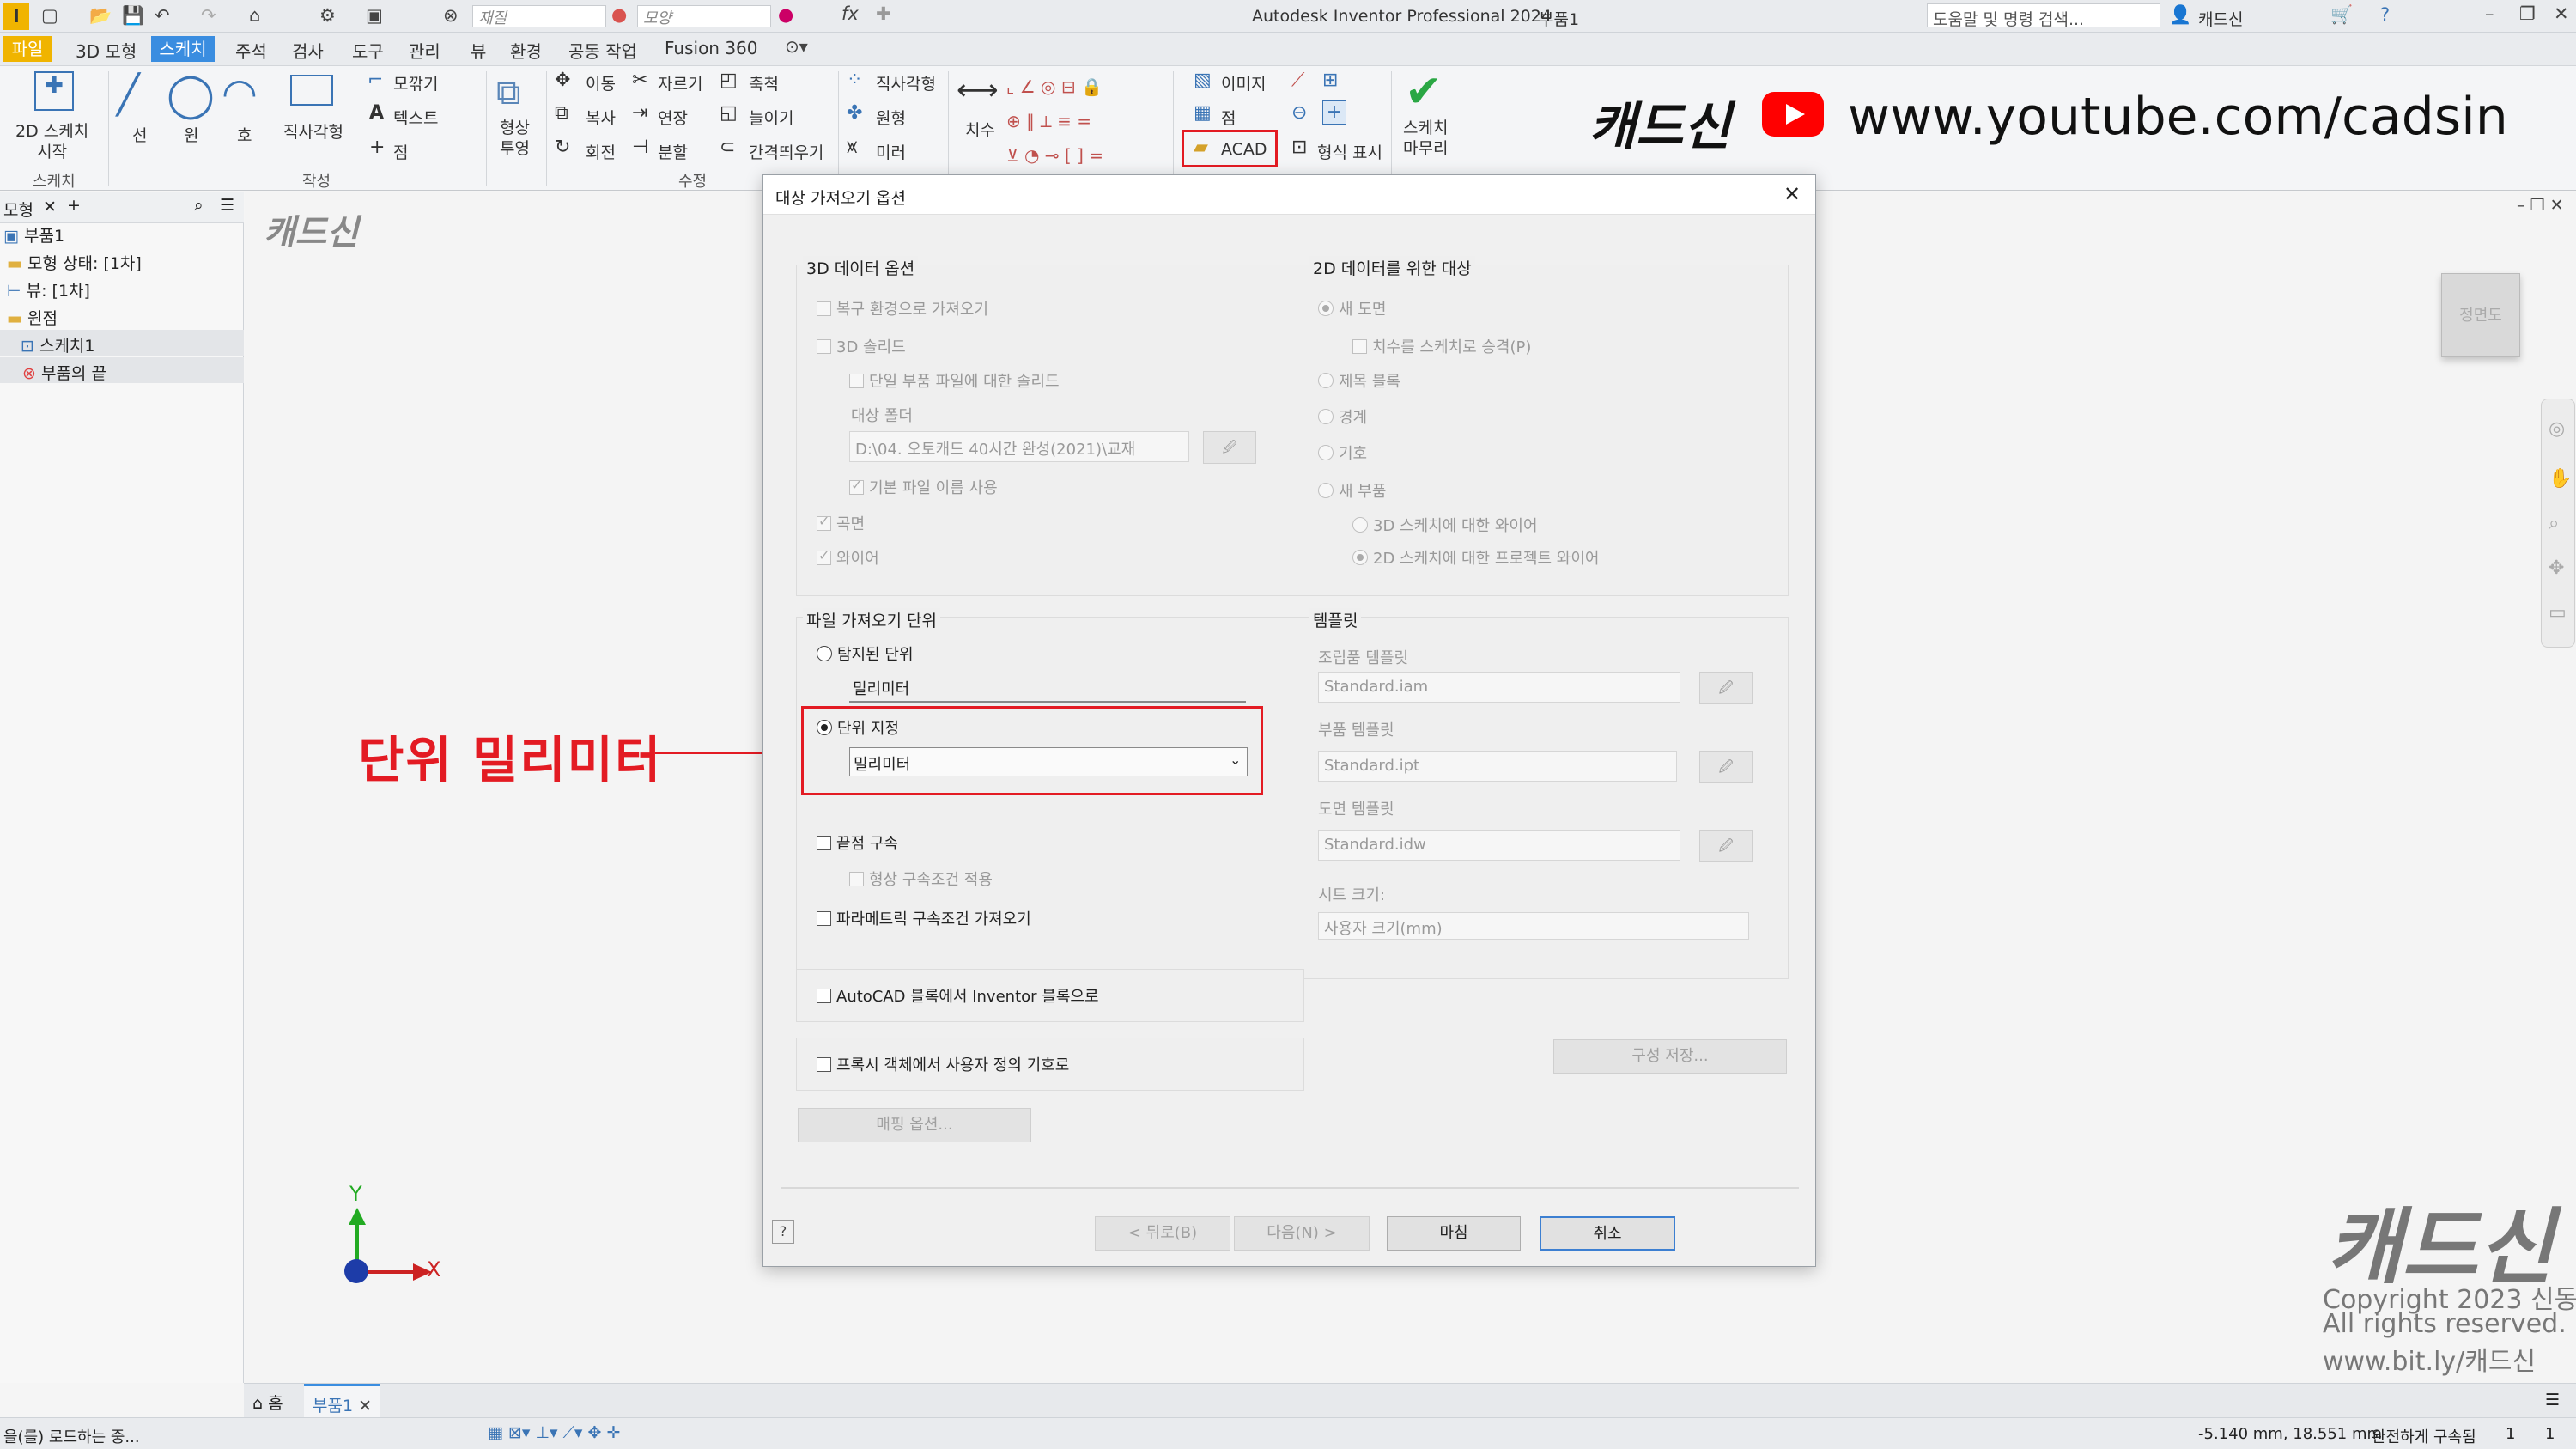  I want to click on radio-symbol: 기호, so click(1342, 452).